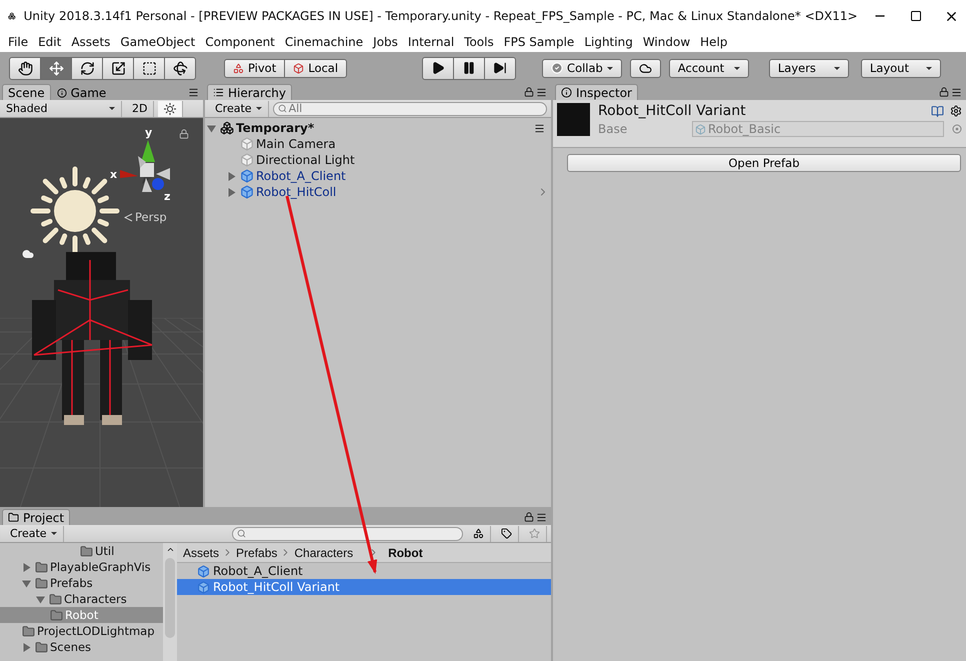 The width and height of the screenshot is (966, 661). I want to click on asset-item: Robot_HitColl Variant, so click(364, 587).